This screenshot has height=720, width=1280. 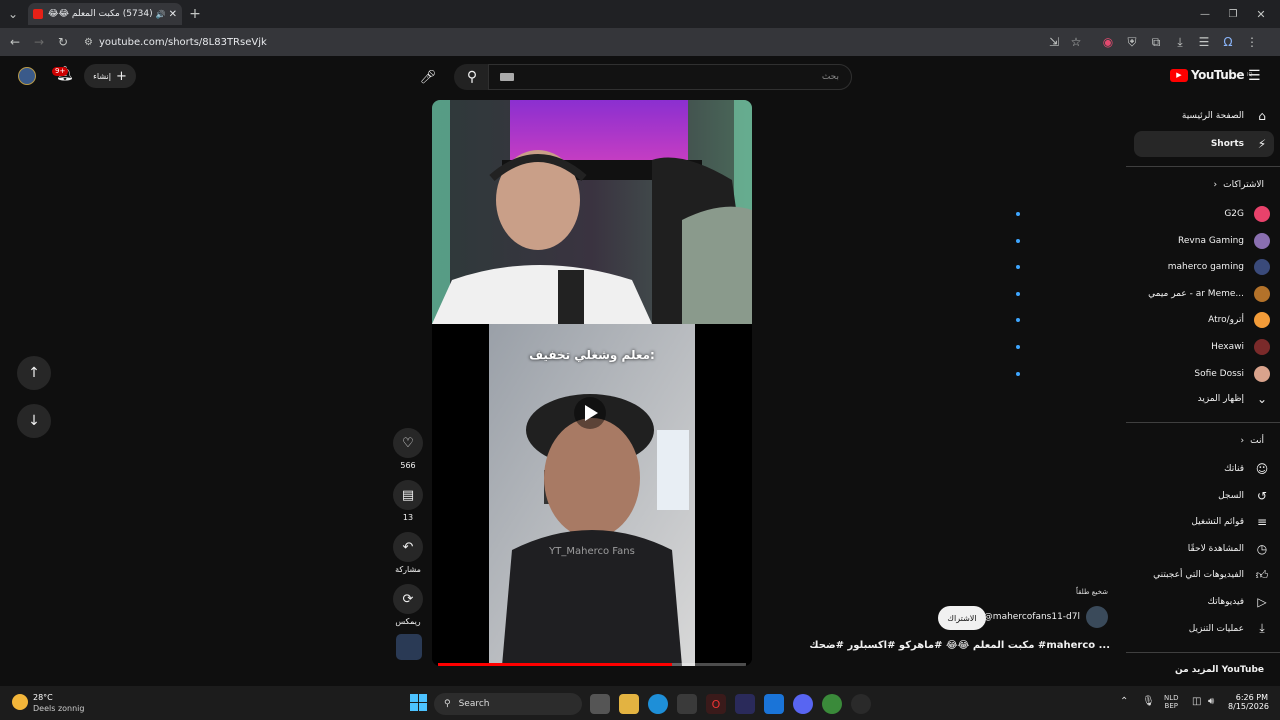 What do you see at coordinates (39, 42) in the screenshot?
I see `forward-icon: →` at bounding box center [39, 42].